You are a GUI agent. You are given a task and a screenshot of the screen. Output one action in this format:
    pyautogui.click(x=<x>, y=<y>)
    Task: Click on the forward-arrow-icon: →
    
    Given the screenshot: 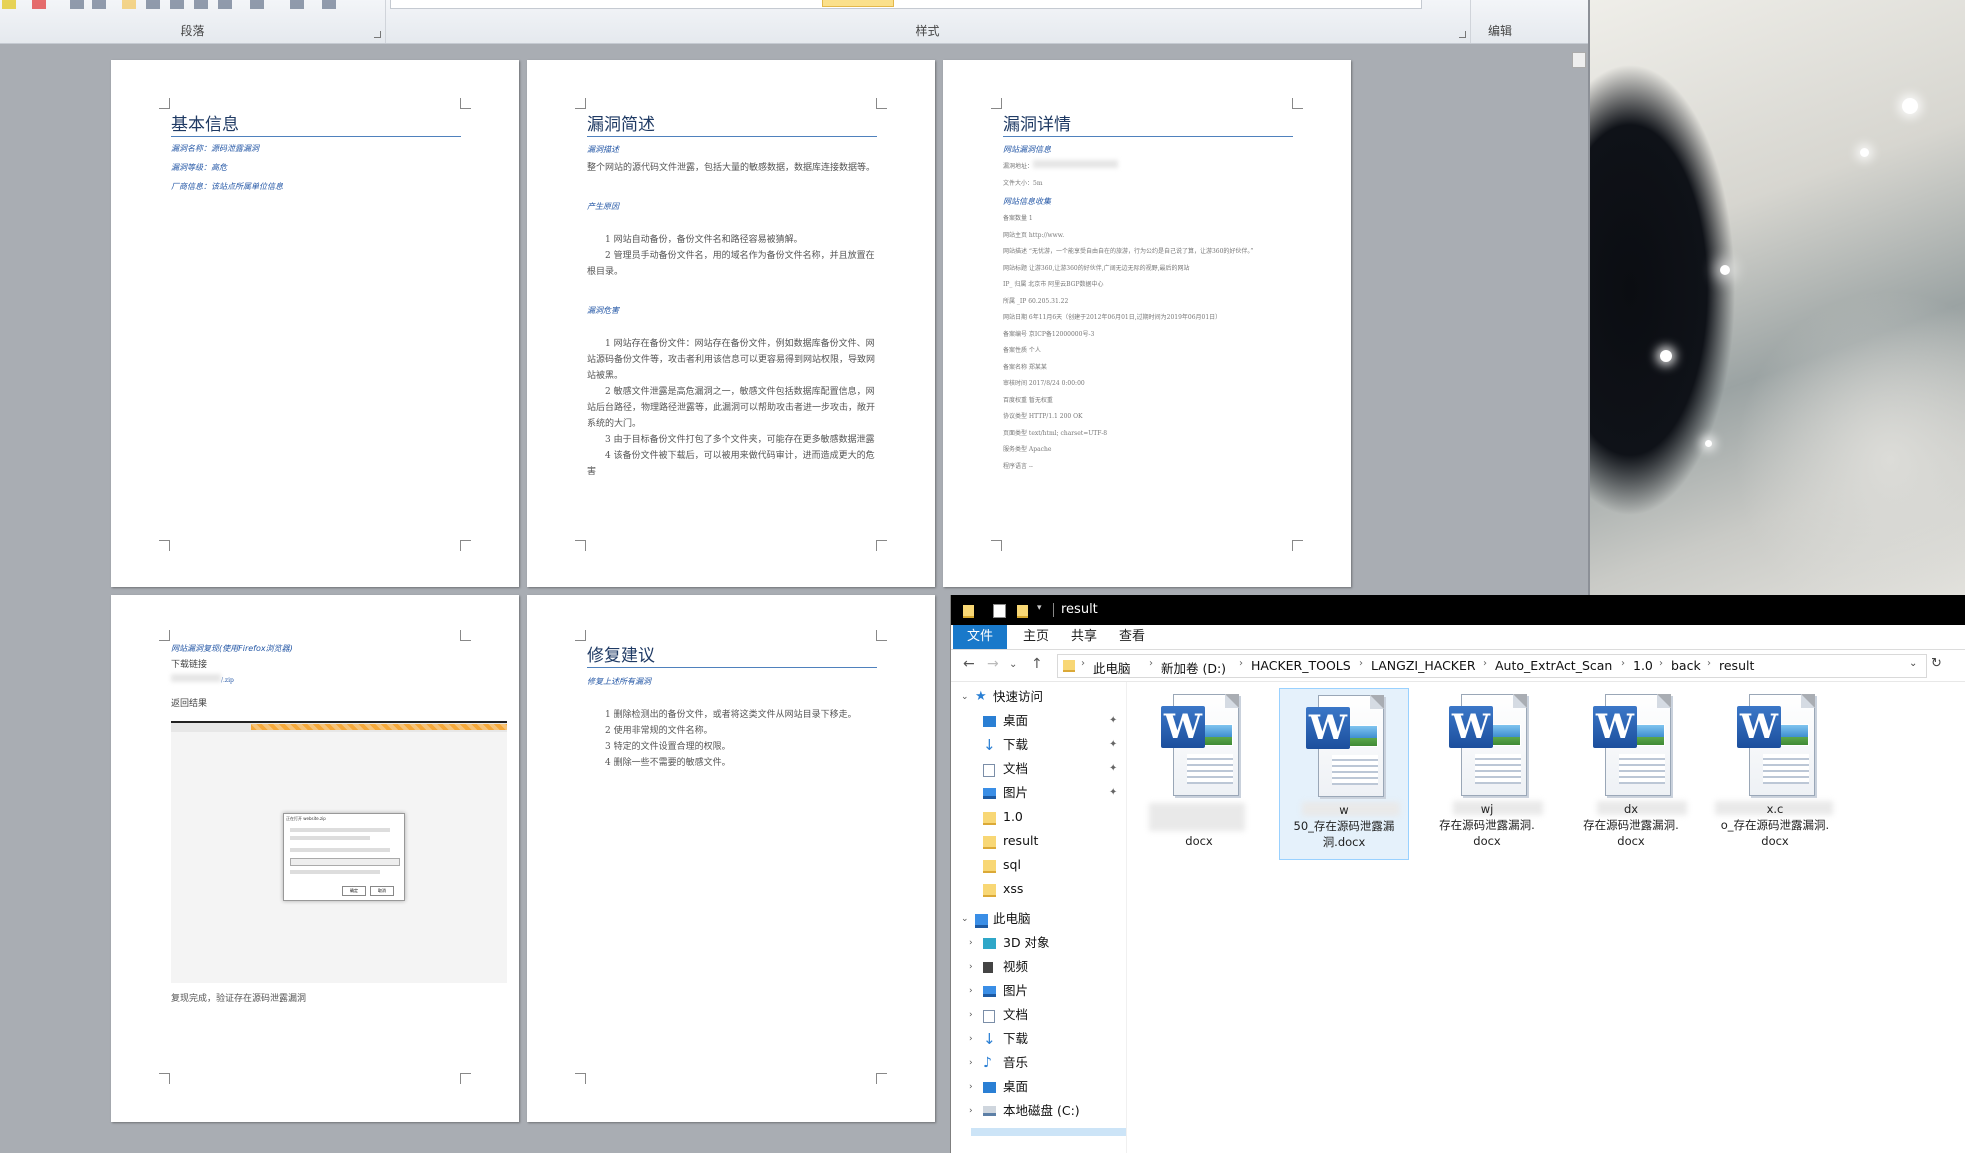 What is the action you would take?
    pyautogui.click(x=993, y=664)
    